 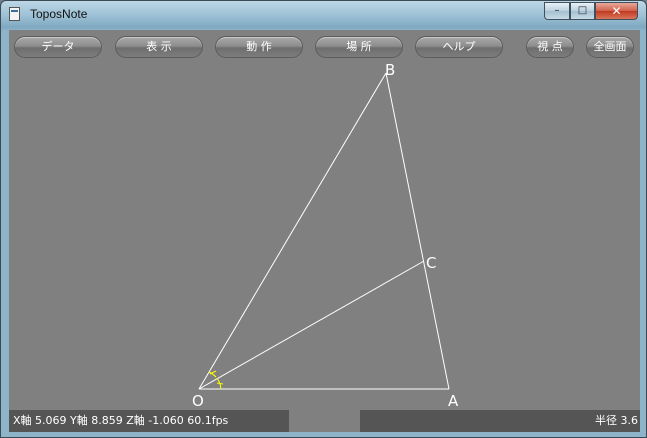 I want to click on app-icon, so click(x=14, y=14).